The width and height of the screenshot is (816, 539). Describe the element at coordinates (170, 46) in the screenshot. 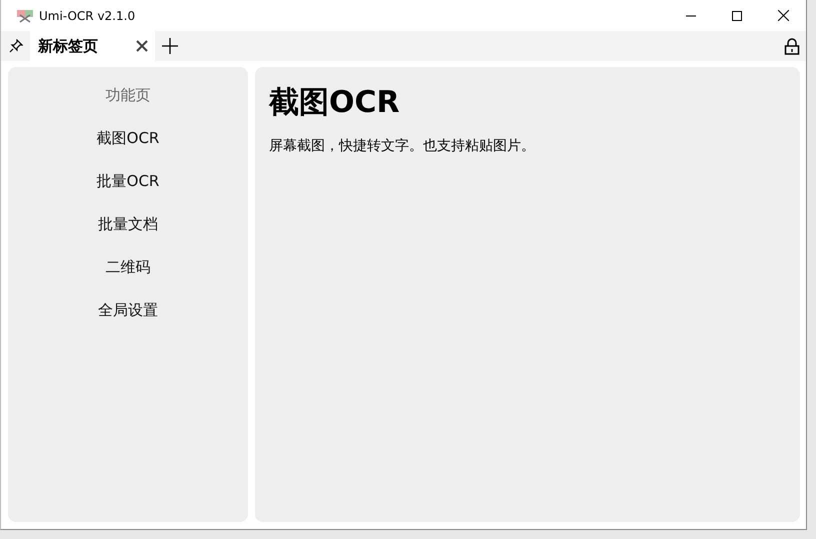

I see `plus-icon` at that location.